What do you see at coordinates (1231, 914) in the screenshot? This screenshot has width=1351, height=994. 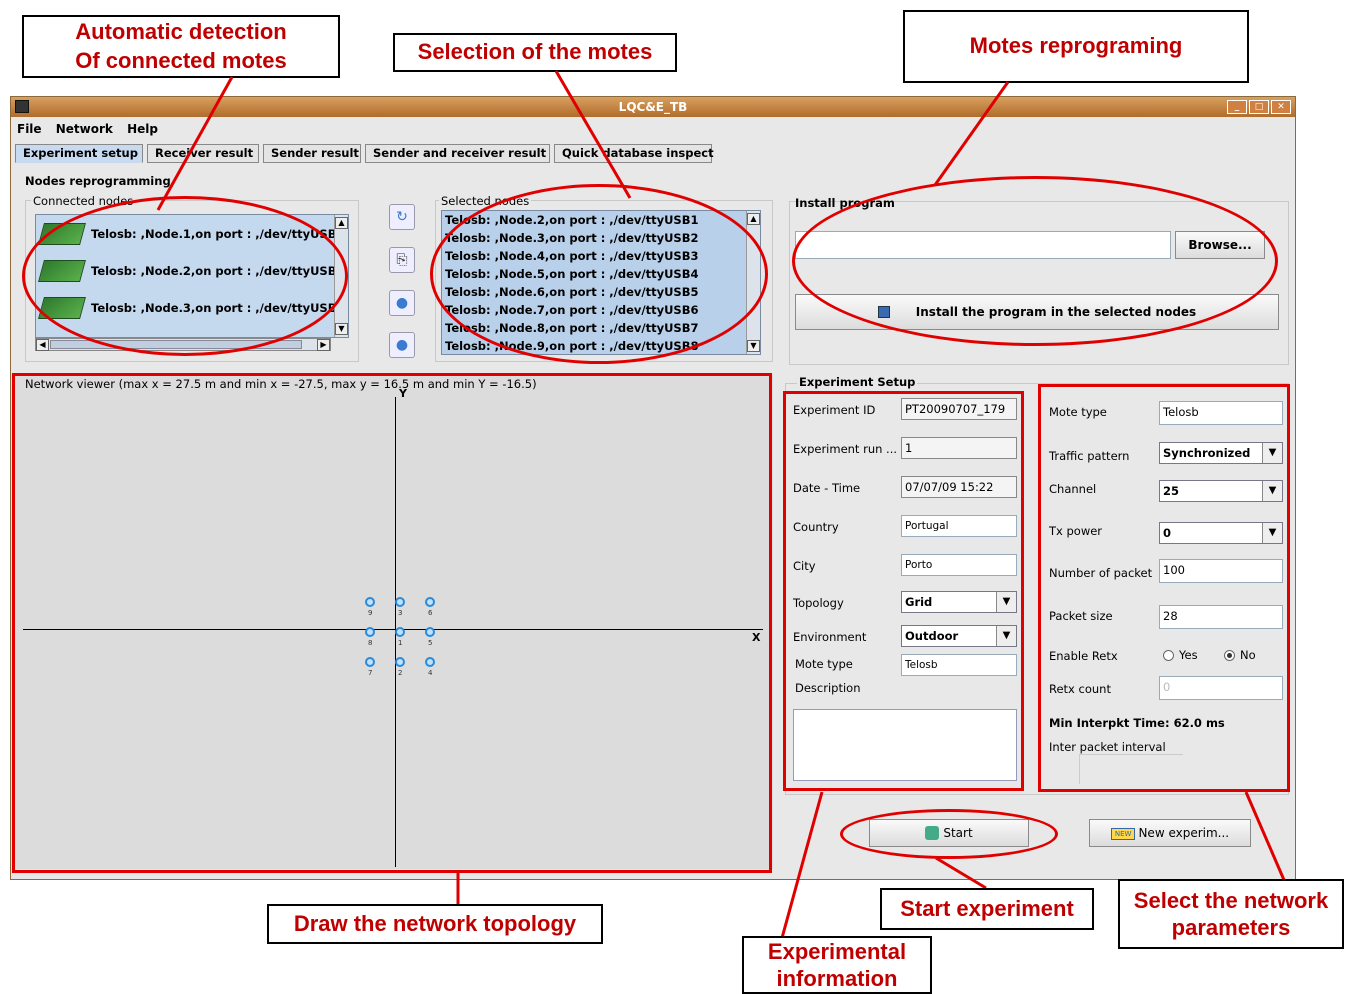 I see `callout-select-parameters: Select the network parameters` at bounding box center [1231, 914].